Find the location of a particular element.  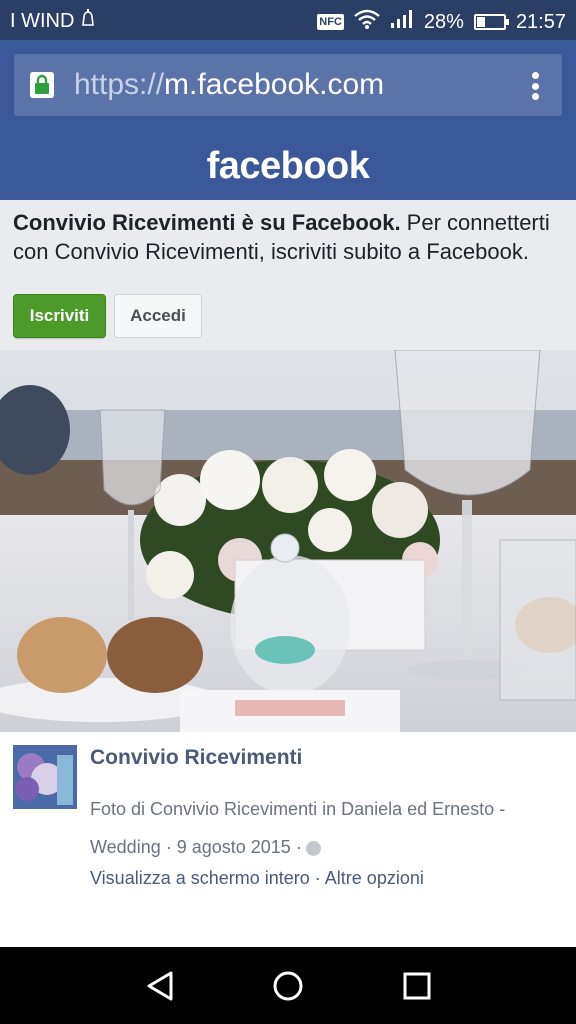

clock: 21:57 is located at coordinates (540, 21).